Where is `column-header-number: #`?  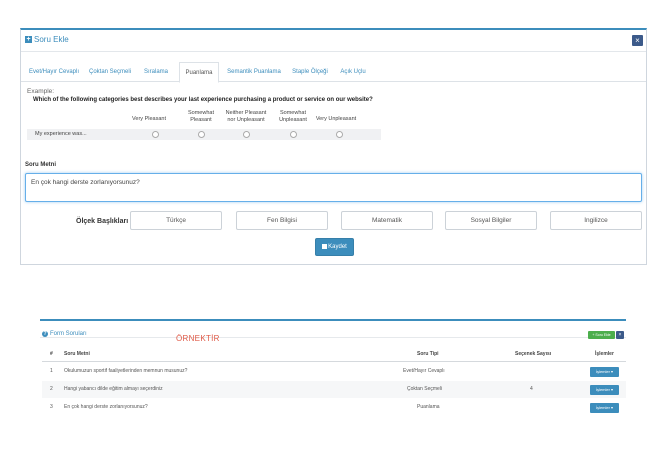 column-header-number: # is located at coordinates (51, 354).